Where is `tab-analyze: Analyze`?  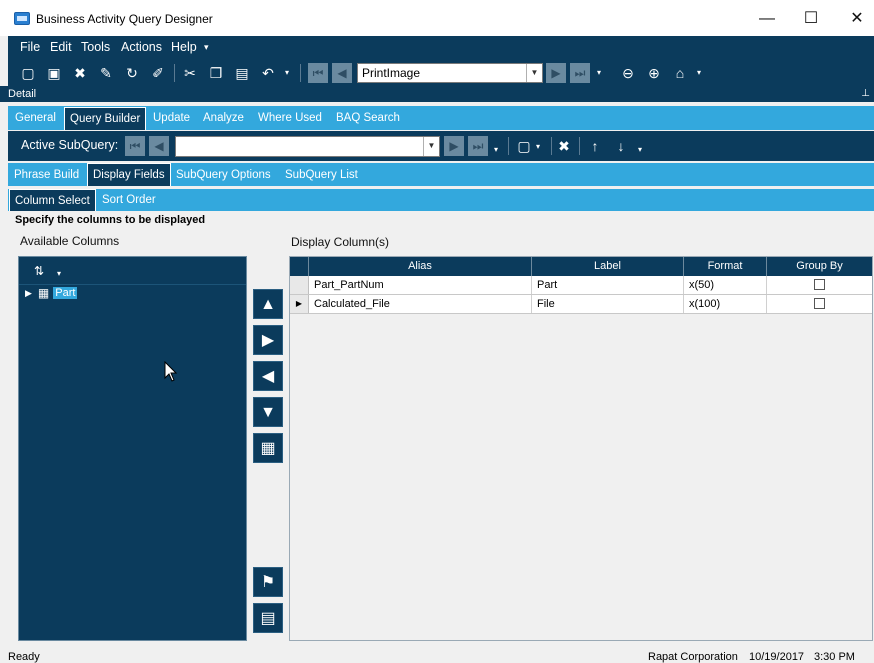
tab-analyze: Analyze is located at coordinates (223, 118).